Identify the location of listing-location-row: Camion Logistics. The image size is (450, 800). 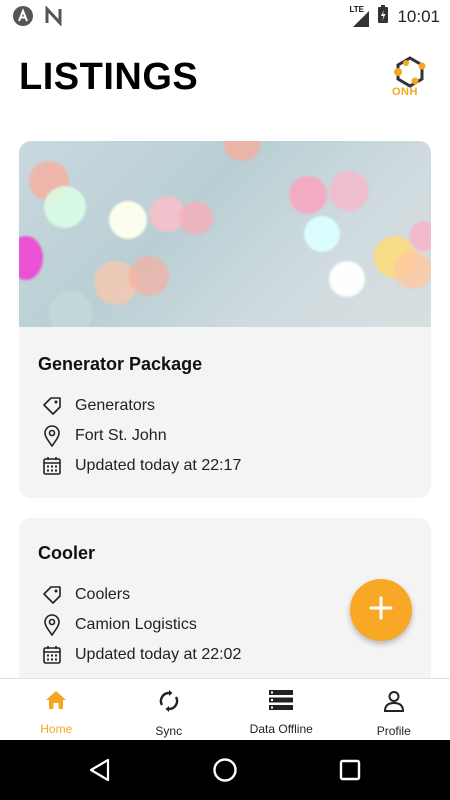
(119, 625).